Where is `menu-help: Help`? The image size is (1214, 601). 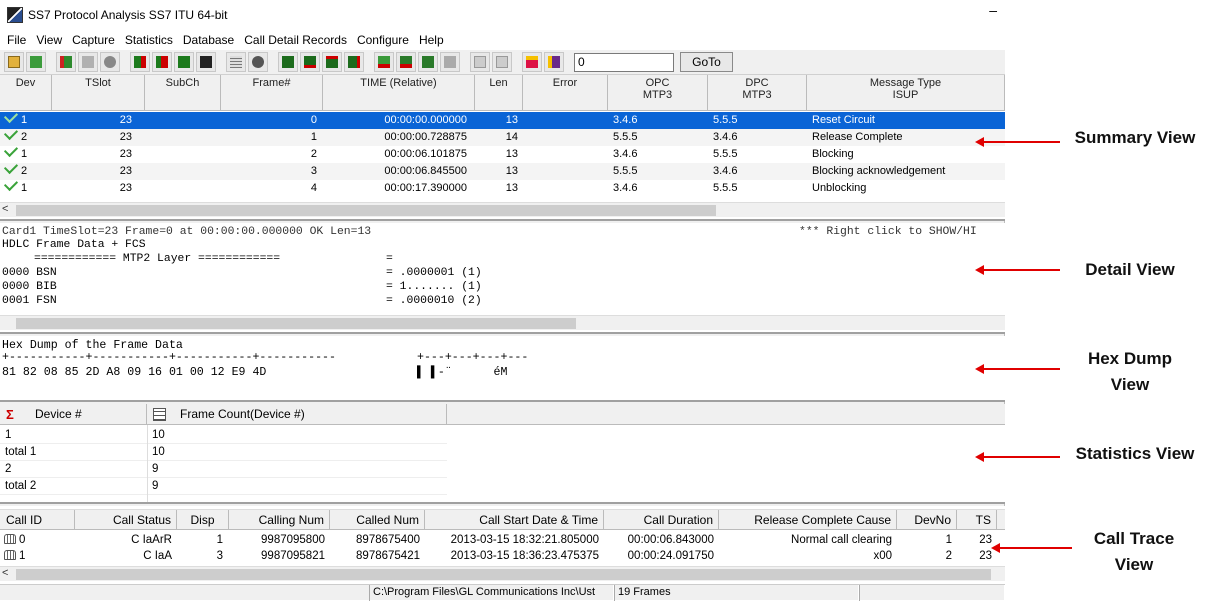
menu-help: Help is located at coordinates (431, 40).